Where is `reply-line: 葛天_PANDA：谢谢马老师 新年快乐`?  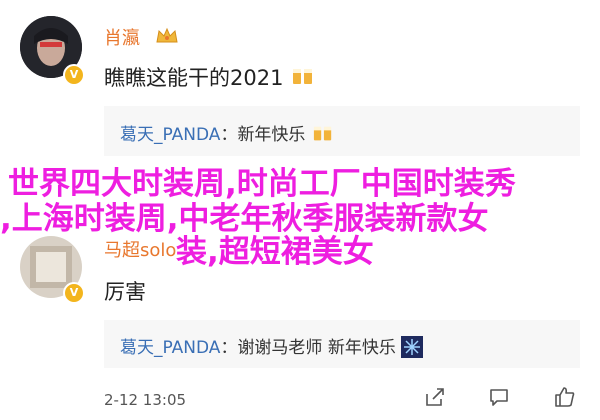 reply-line: 葛天_PANDA：谢谢马老师 新年快乐 is located at coordinates (271, 347).